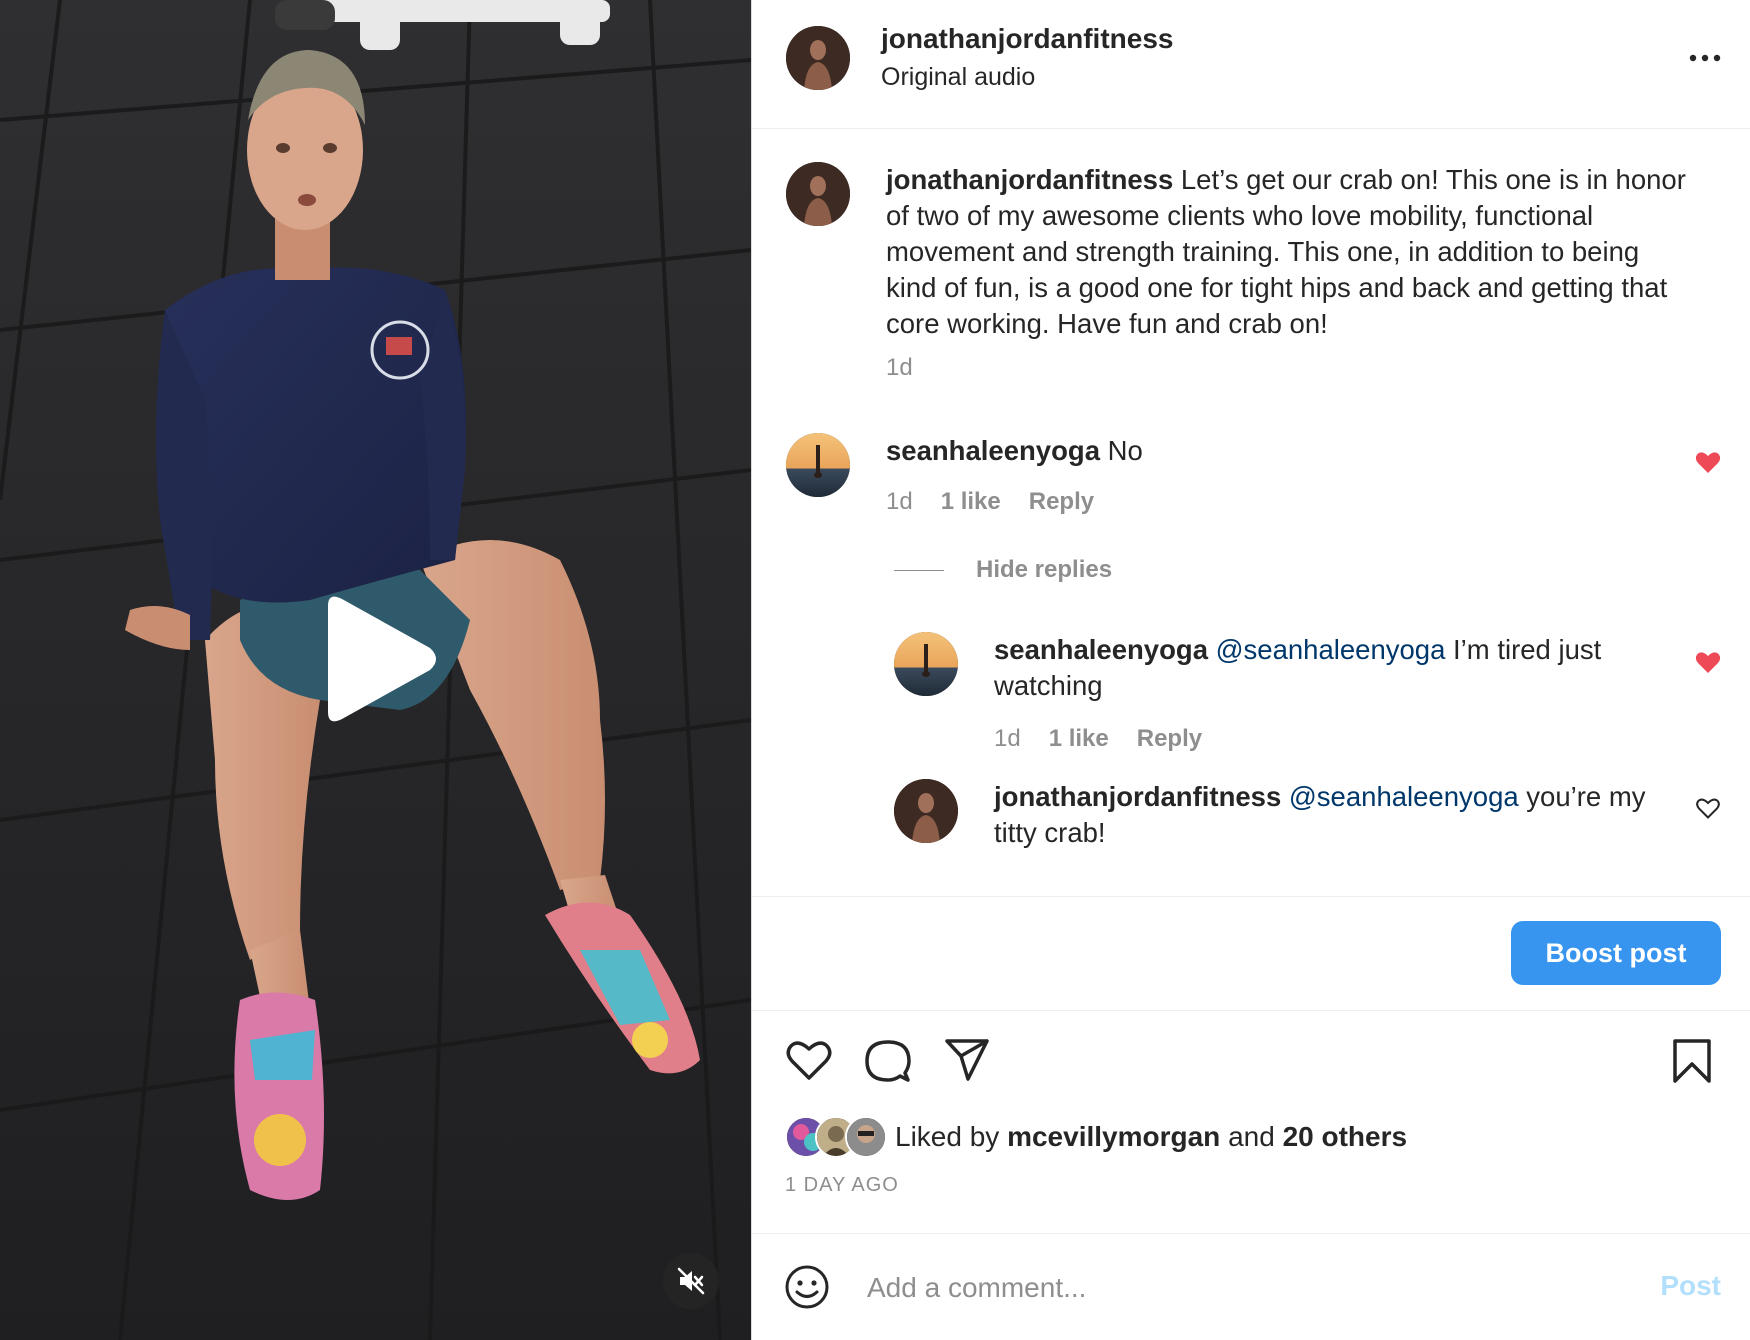  I want to click on post-date: 1 DAY AGO, so click(842, 1185).